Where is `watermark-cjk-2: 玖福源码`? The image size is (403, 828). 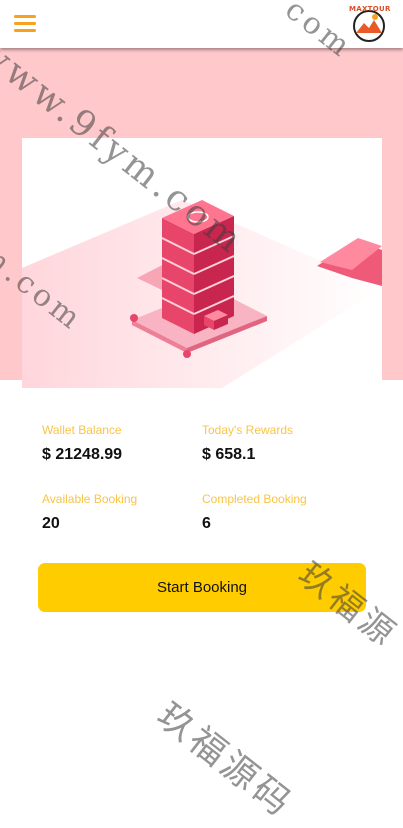
watermark-cjk-2: 玖福源码 is located at coordinates (225, 760).